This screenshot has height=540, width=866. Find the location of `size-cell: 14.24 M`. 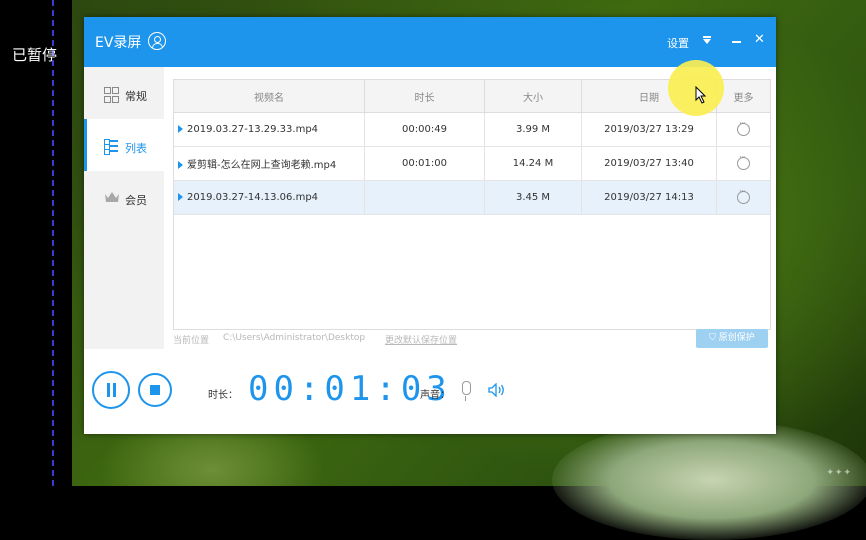

size-cell: 14.24 M is located at coordinates (533, 163).